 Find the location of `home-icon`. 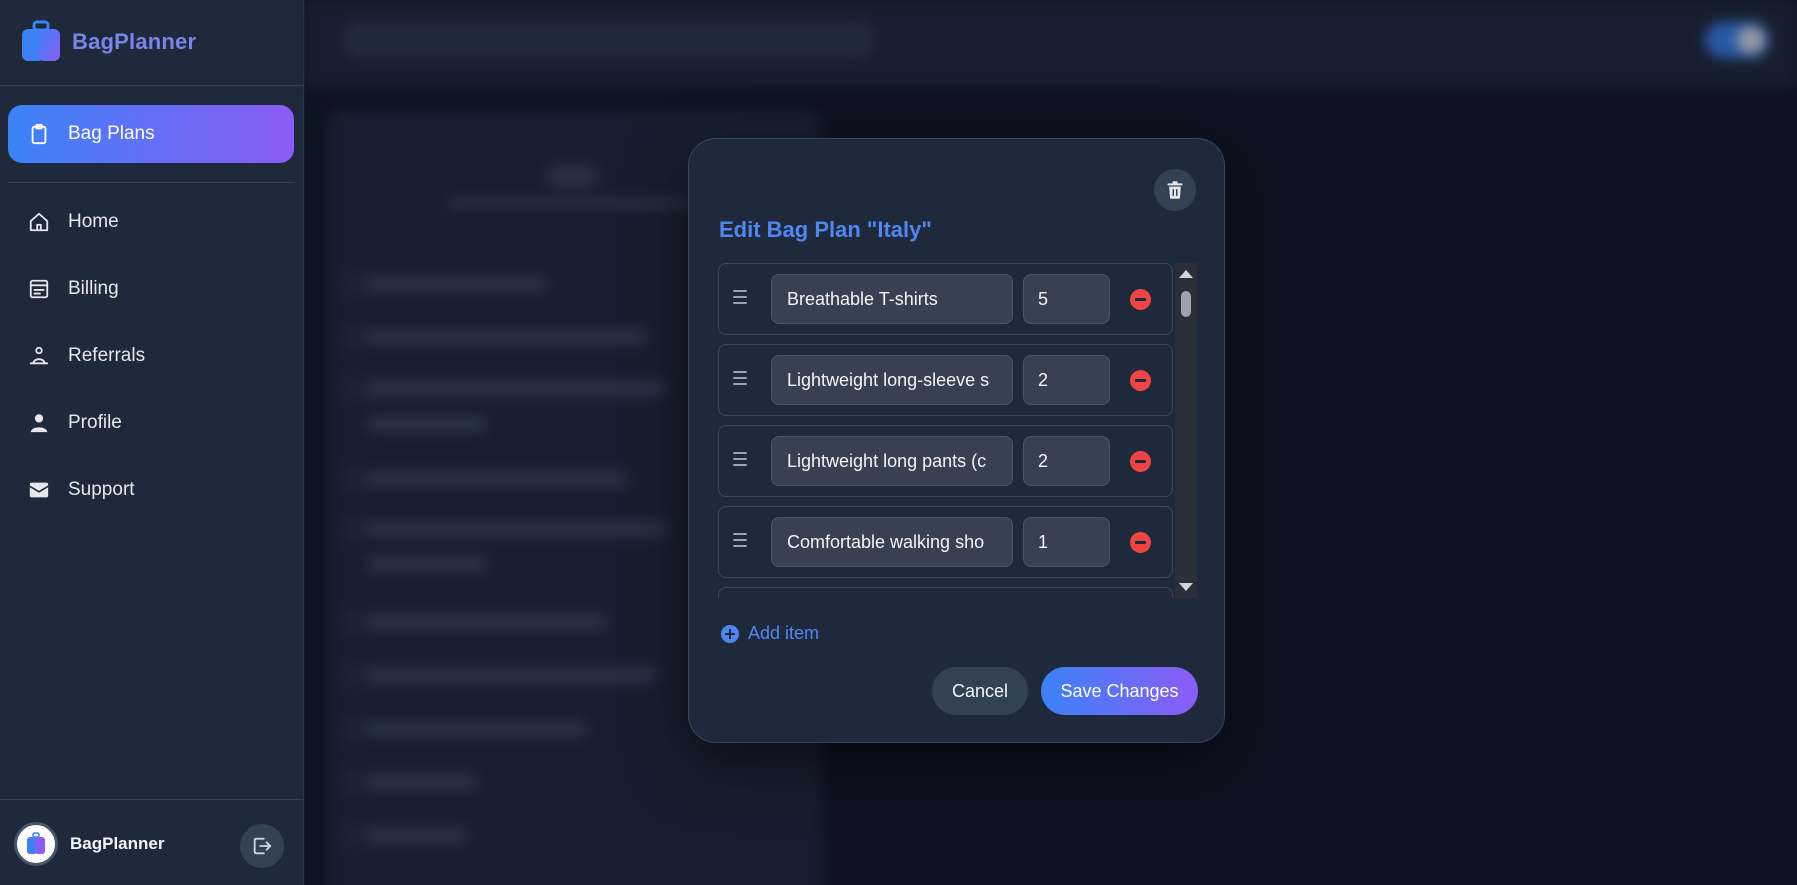

home-icon is located at coordinates (39, 222).